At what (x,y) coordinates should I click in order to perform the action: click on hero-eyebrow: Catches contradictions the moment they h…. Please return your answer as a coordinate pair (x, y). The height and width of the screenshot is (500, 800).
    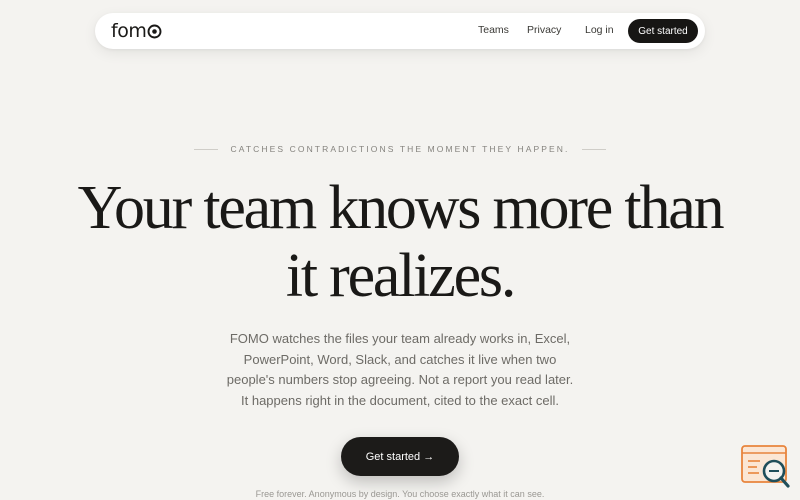
    Looking at the image, I should click on (400, 149).